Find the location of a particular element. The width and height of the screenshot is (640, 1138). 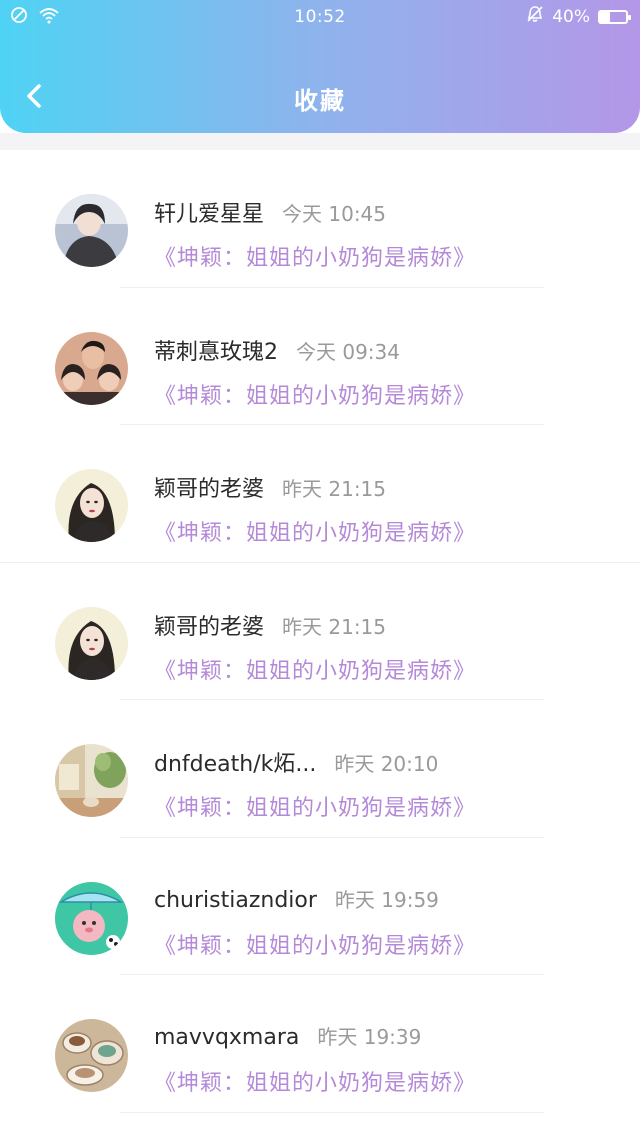

name-line: dnfdeath/k炻... 昨天 20:10 is located at coordinates (296, 762).